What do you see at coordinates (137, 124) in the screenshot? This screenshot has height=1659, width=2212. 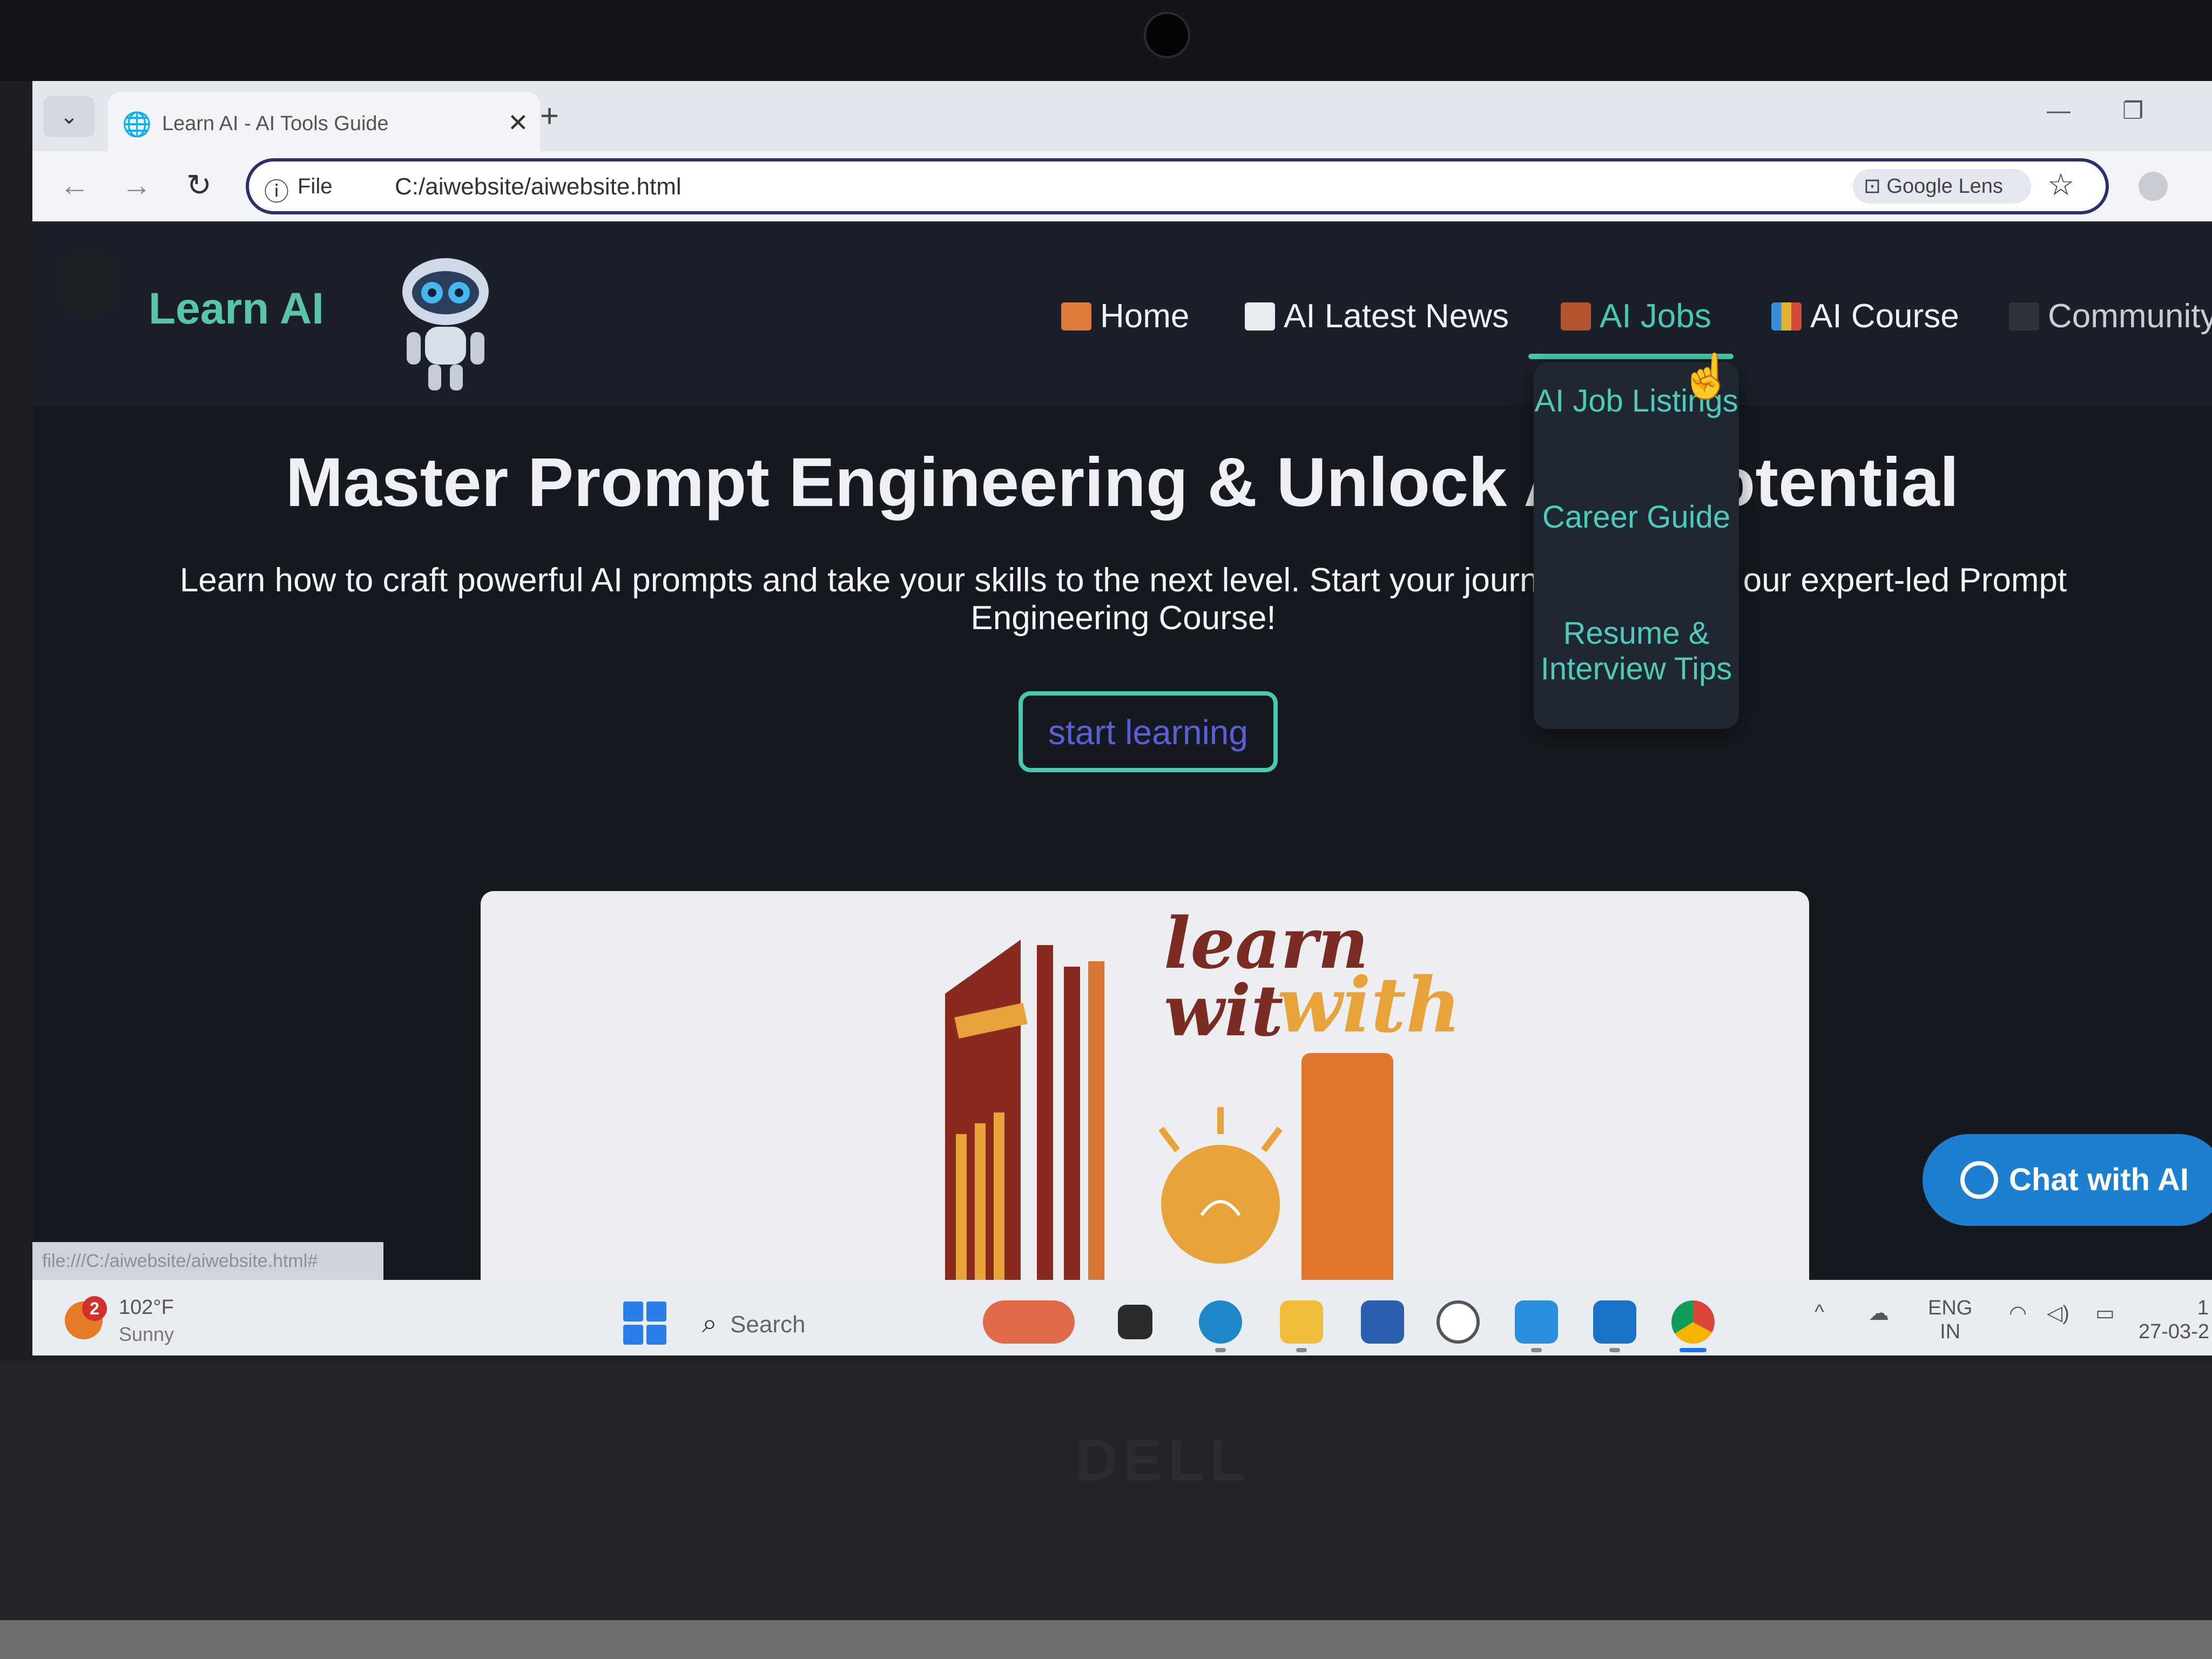 I see `globe-icon: 🌐` at bounding box center [137, 124].